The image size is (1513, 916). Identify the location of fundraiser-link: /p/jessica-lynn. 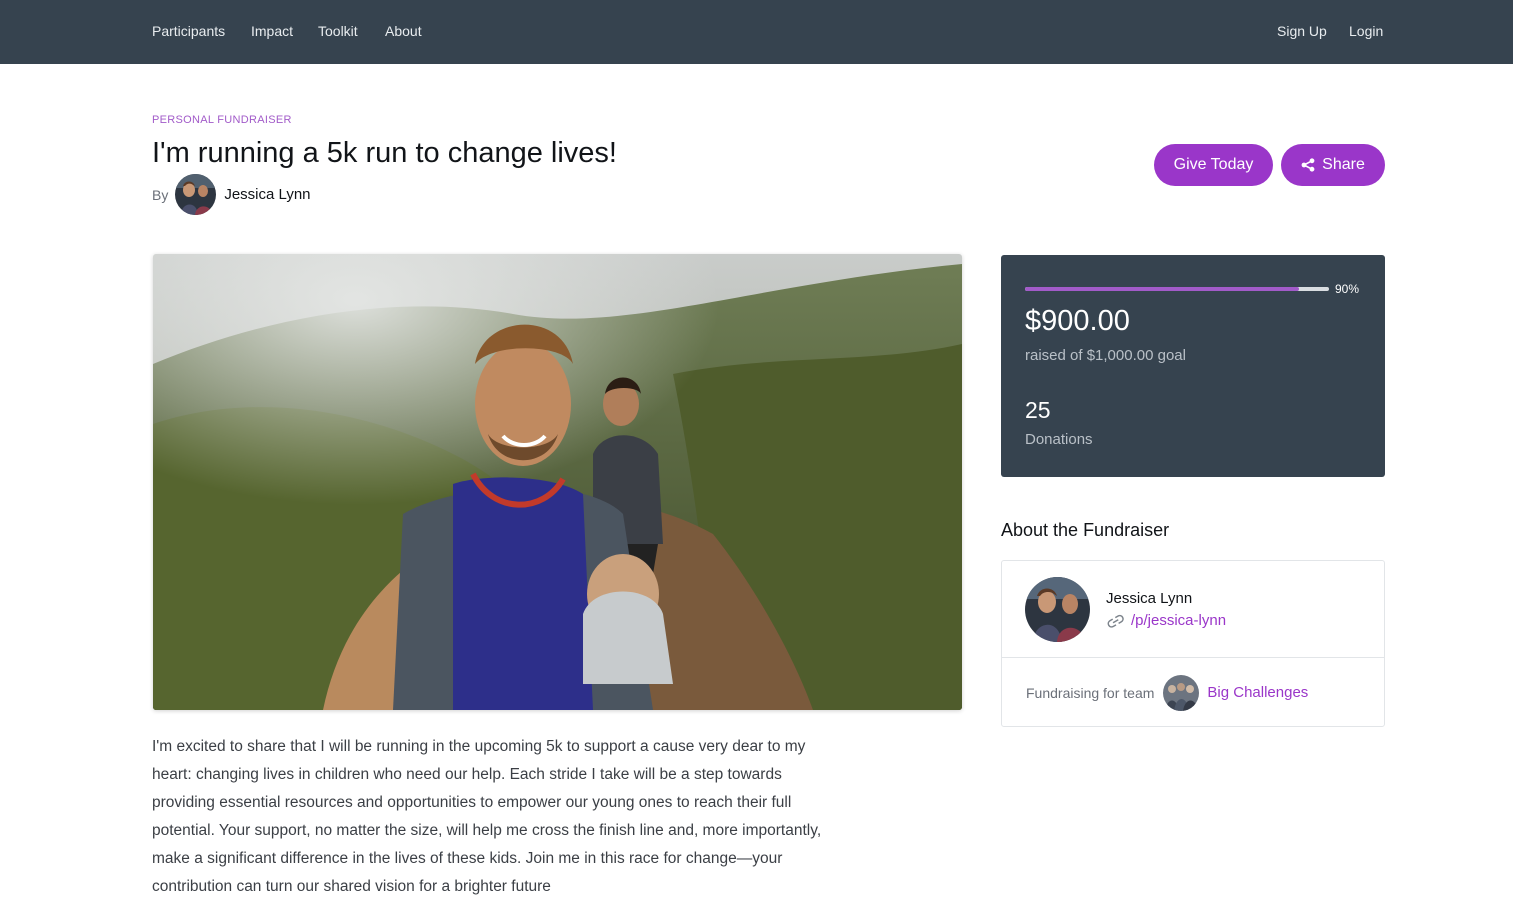
(1166, 620).